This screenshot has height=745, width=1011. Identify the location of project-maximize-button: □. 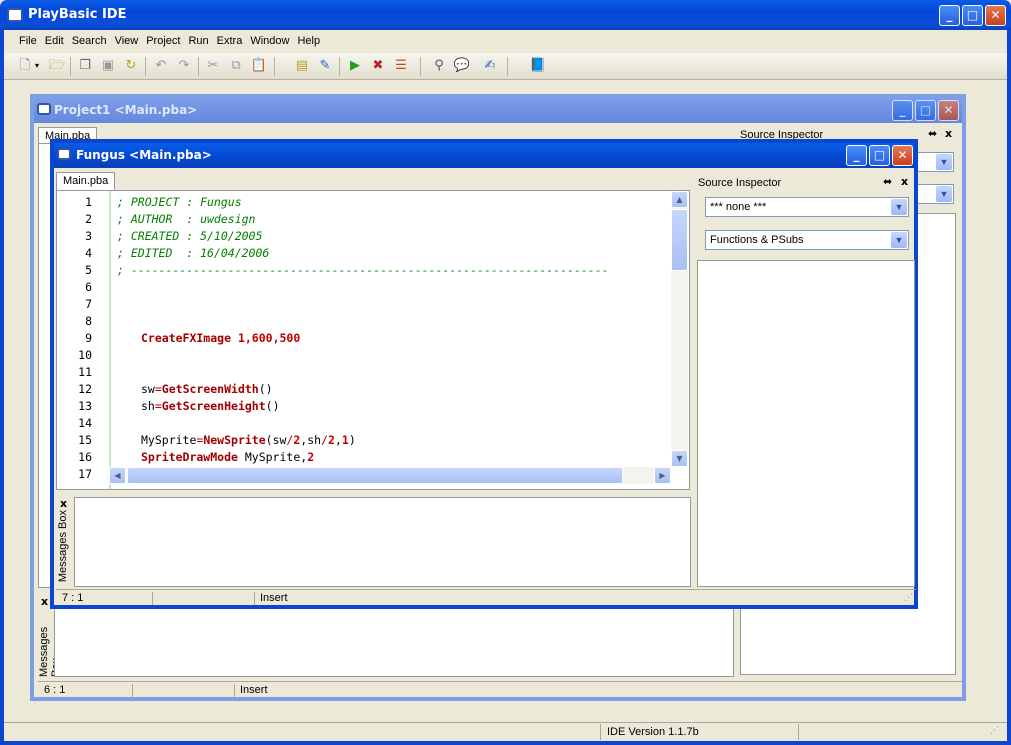
(925, 110).